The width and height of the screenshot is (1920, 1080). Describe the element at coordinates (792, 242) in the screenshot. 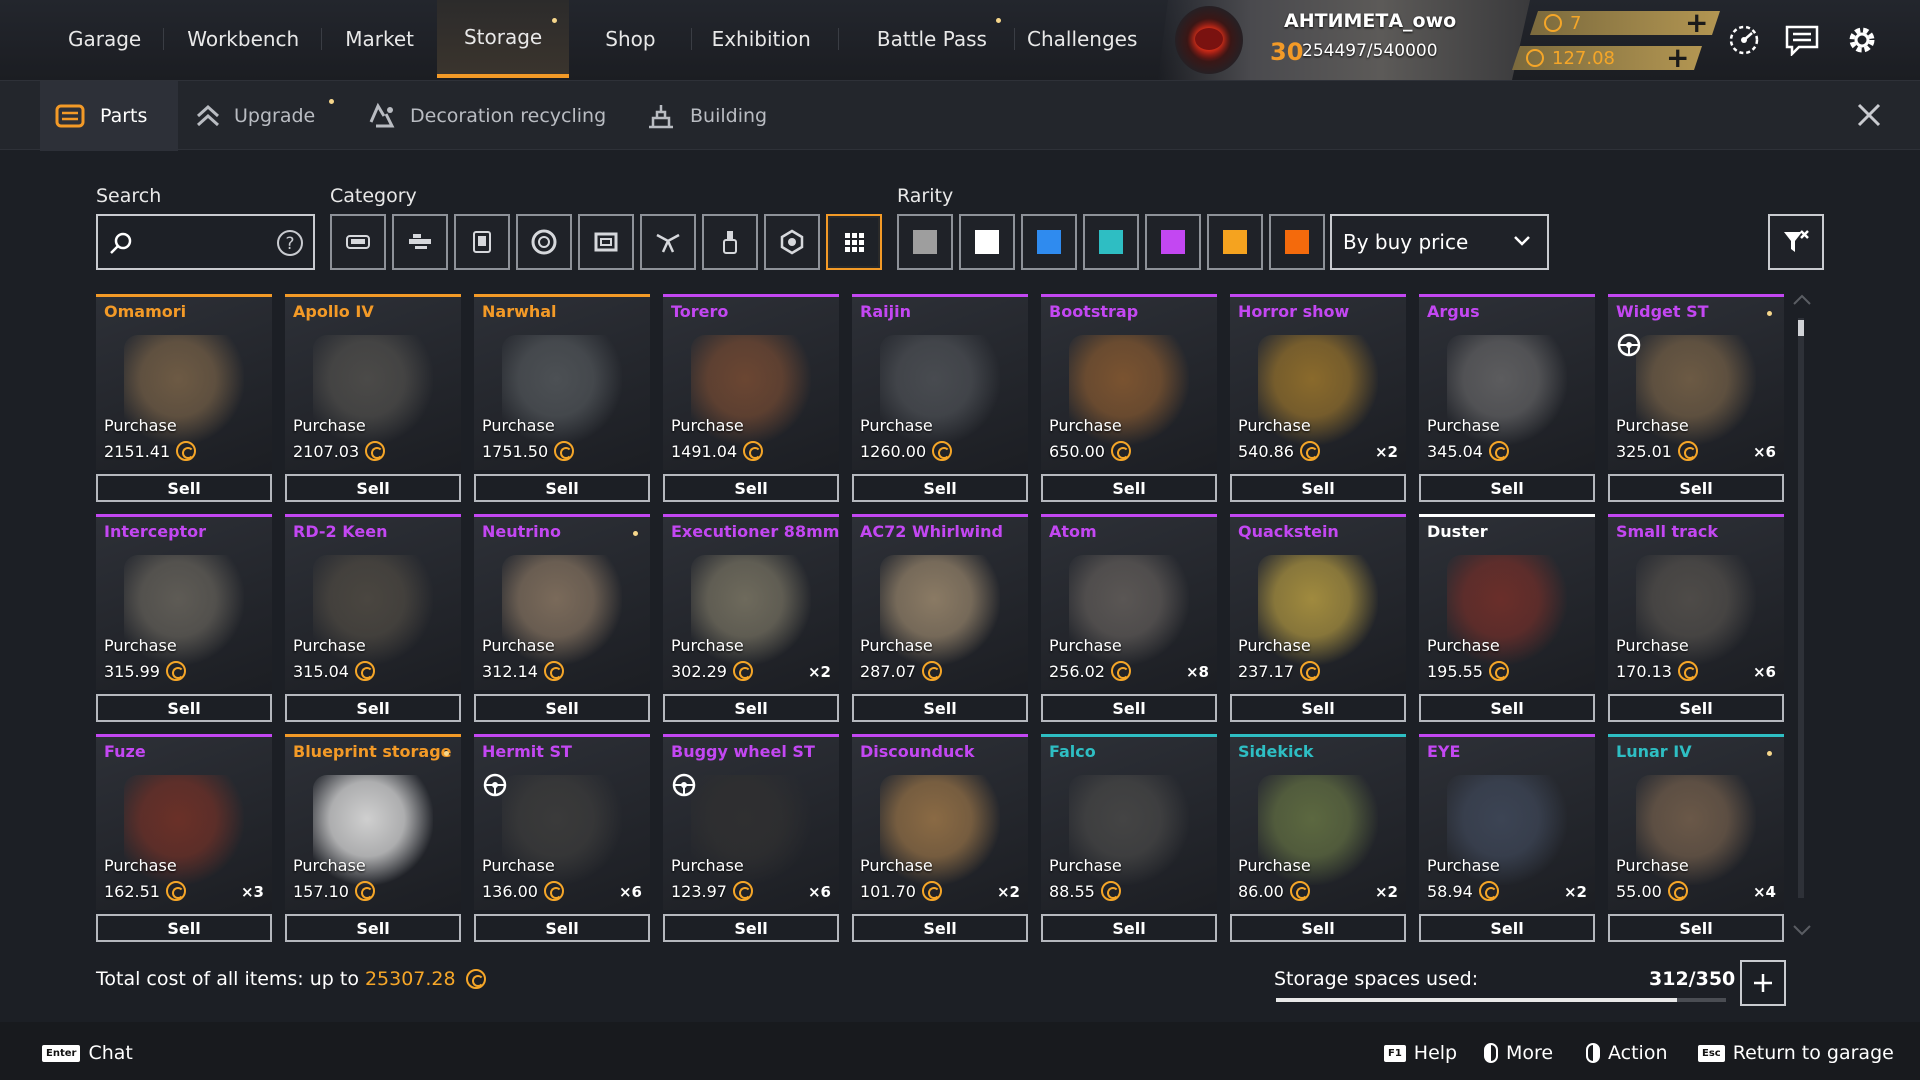

I see `category-filter-hexagon` at that location.